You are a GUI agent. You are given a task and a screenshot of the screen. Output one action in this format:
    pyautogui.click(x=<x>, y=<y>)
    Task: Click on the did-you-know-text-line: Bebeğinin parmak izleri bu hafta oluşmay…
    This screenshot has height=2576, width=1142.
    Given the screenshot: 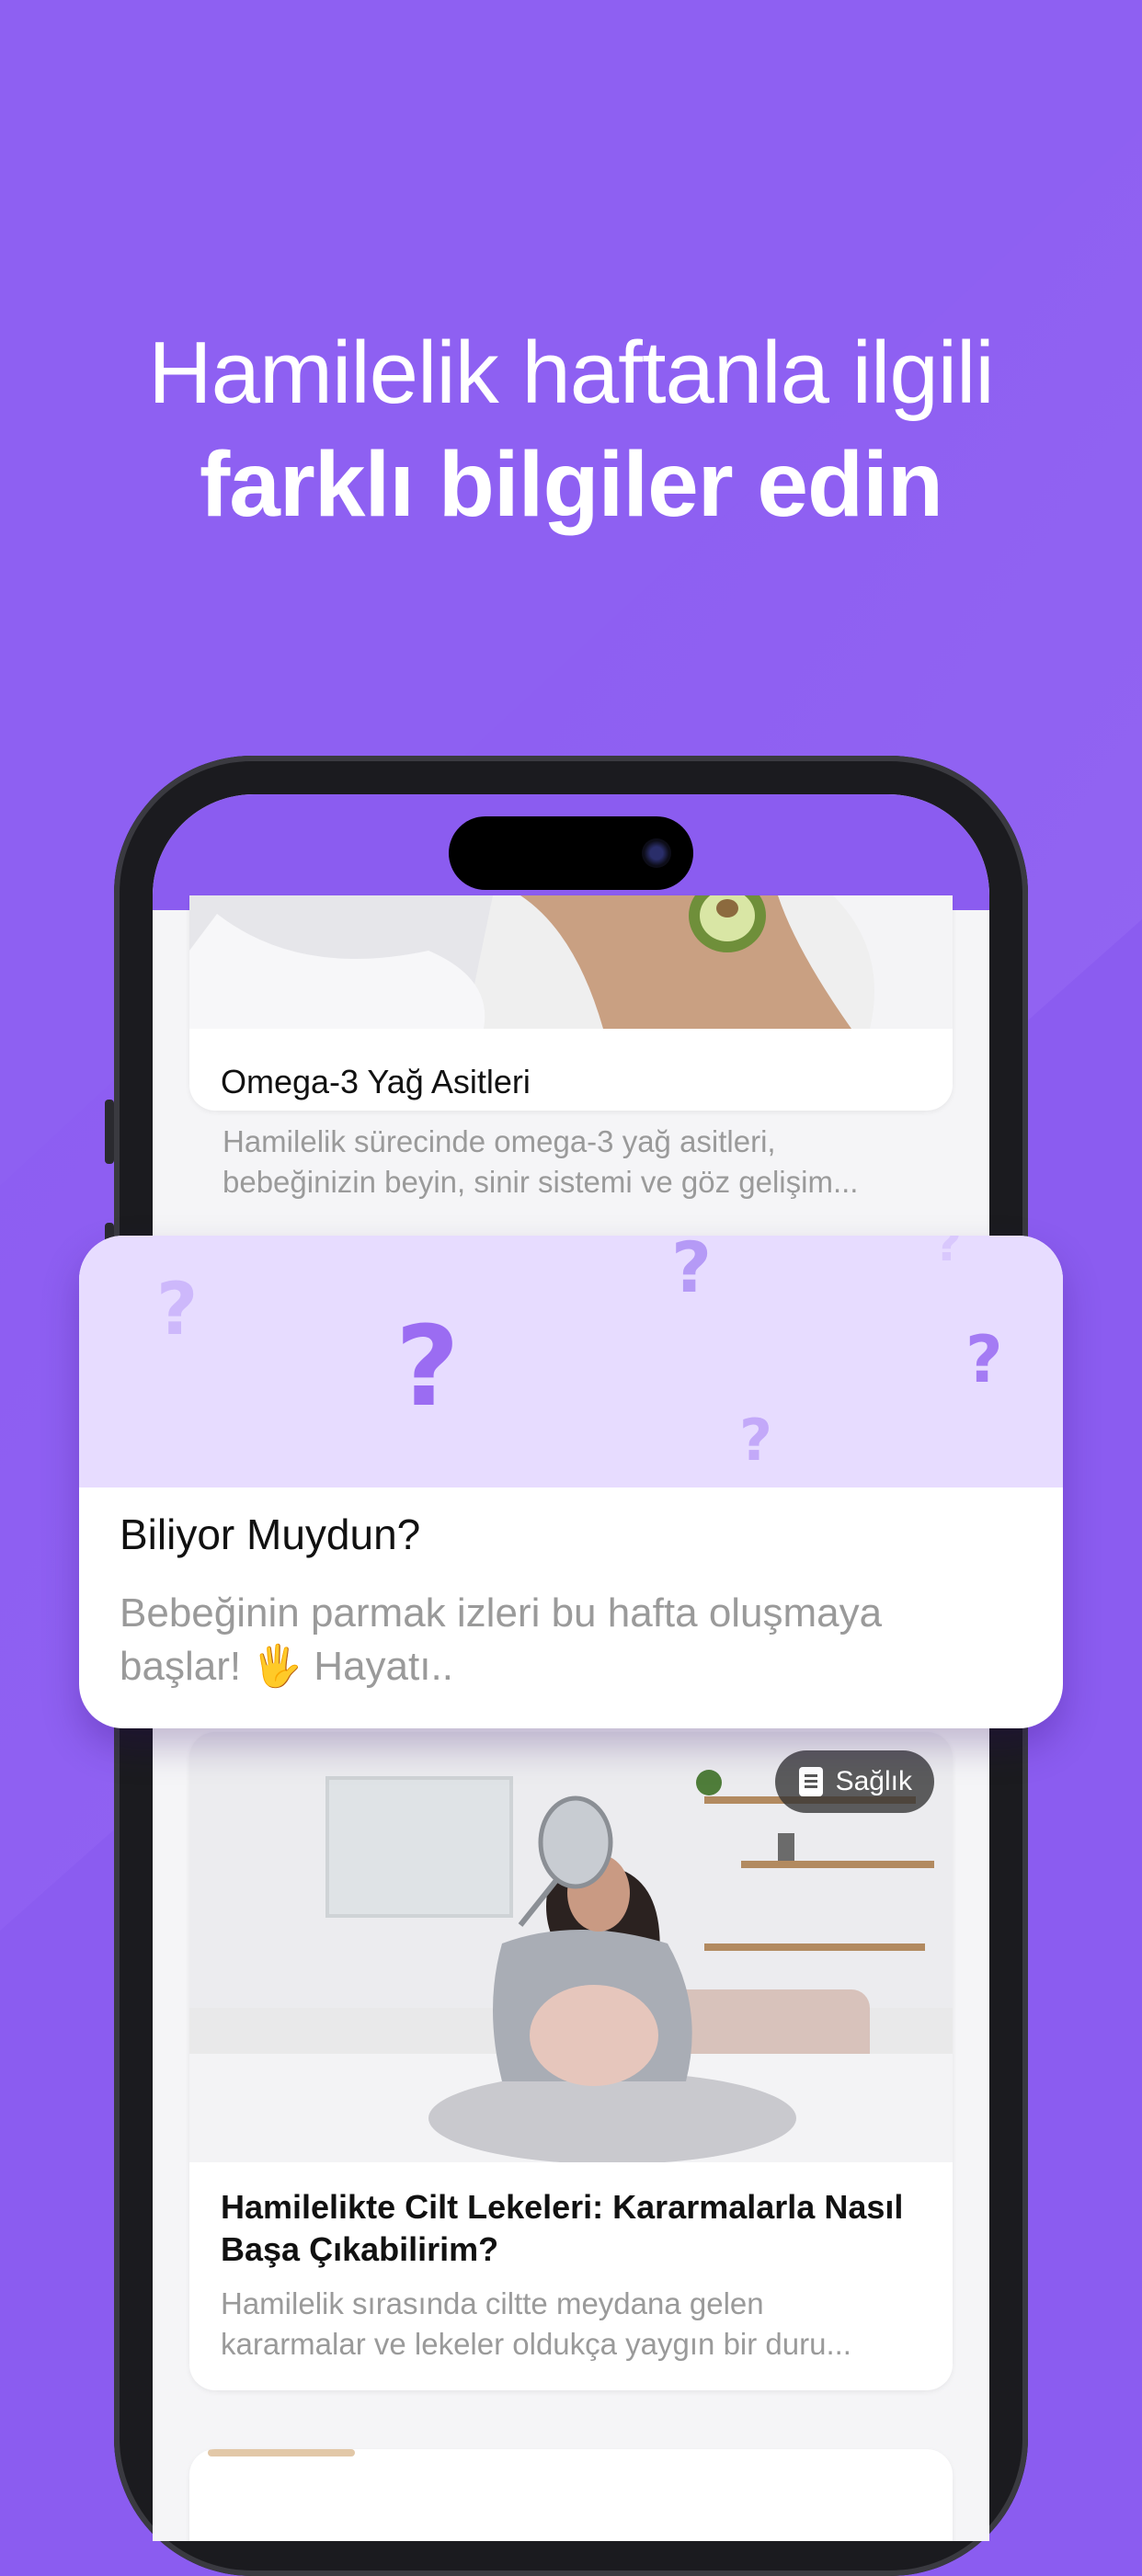 What is the action you would take?
    pyautogui.click(x=501, y=1613)
    